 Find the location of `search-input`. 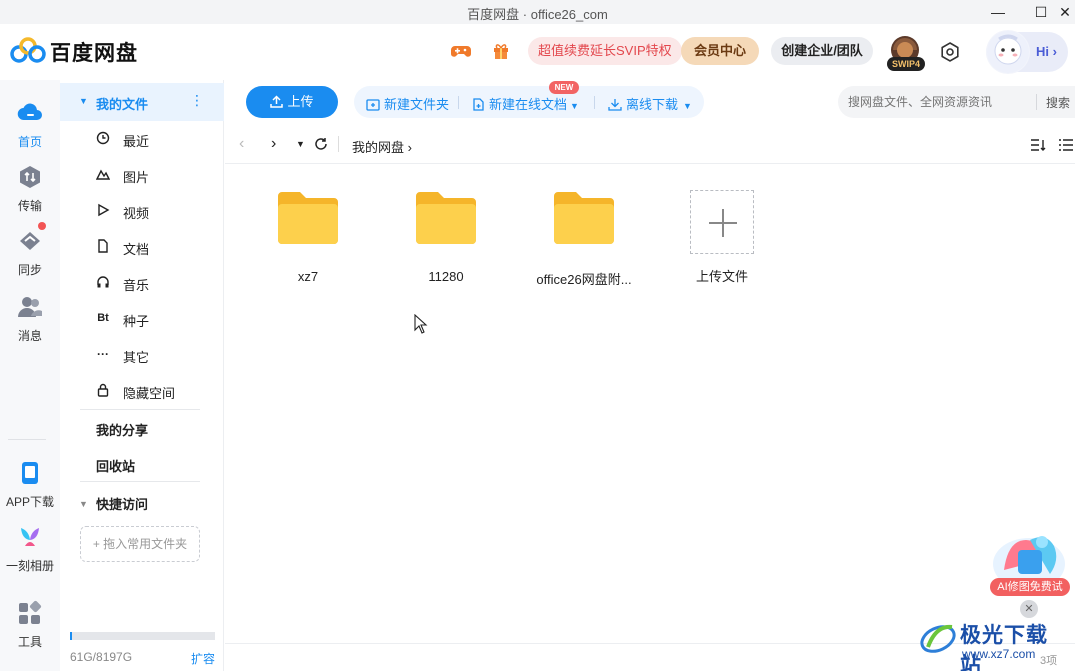

search-input is located at coordinates (933, 102).